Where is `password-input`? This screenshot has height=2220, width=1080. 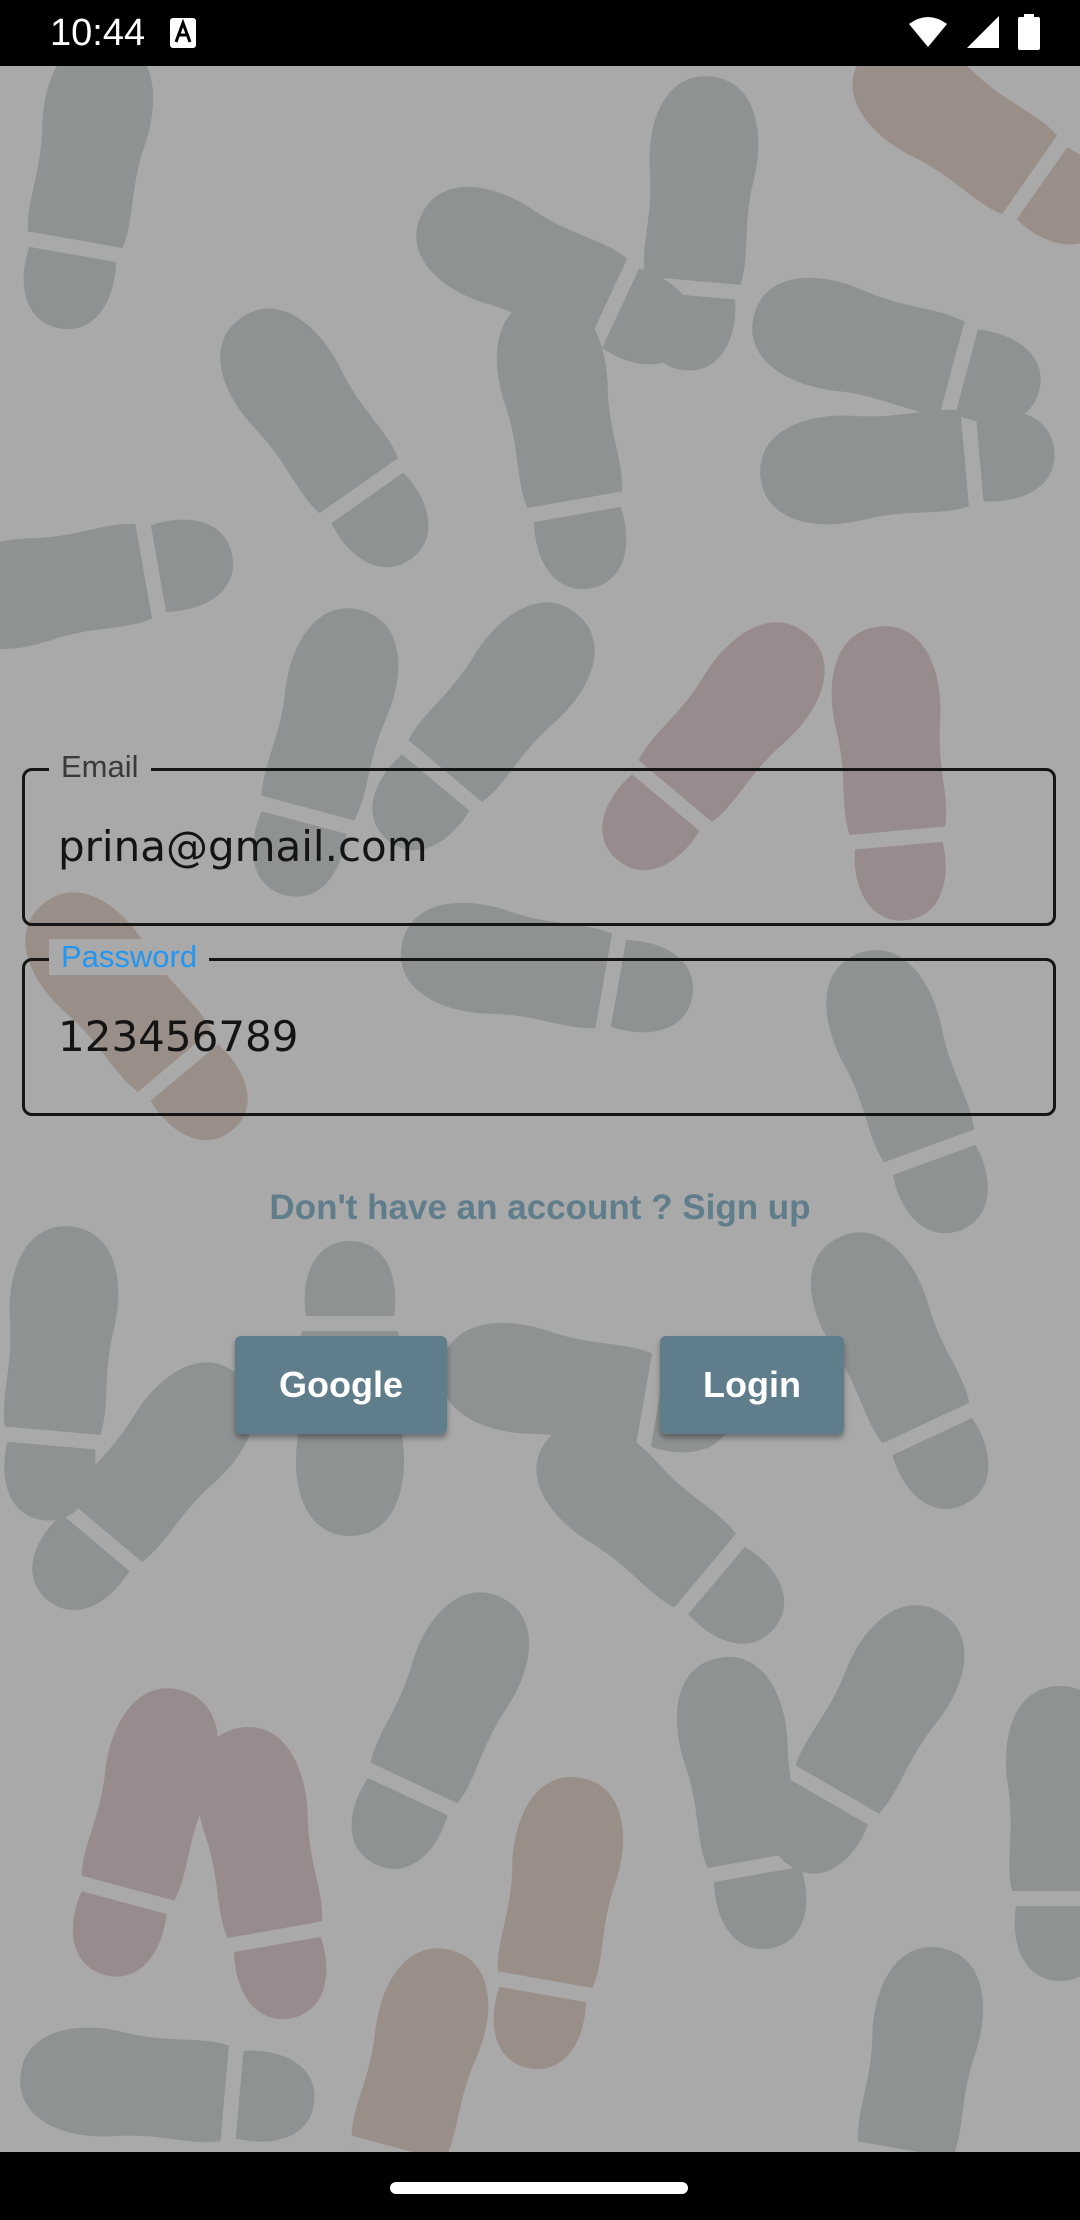
password-input is located at coordinates (533, 1037).